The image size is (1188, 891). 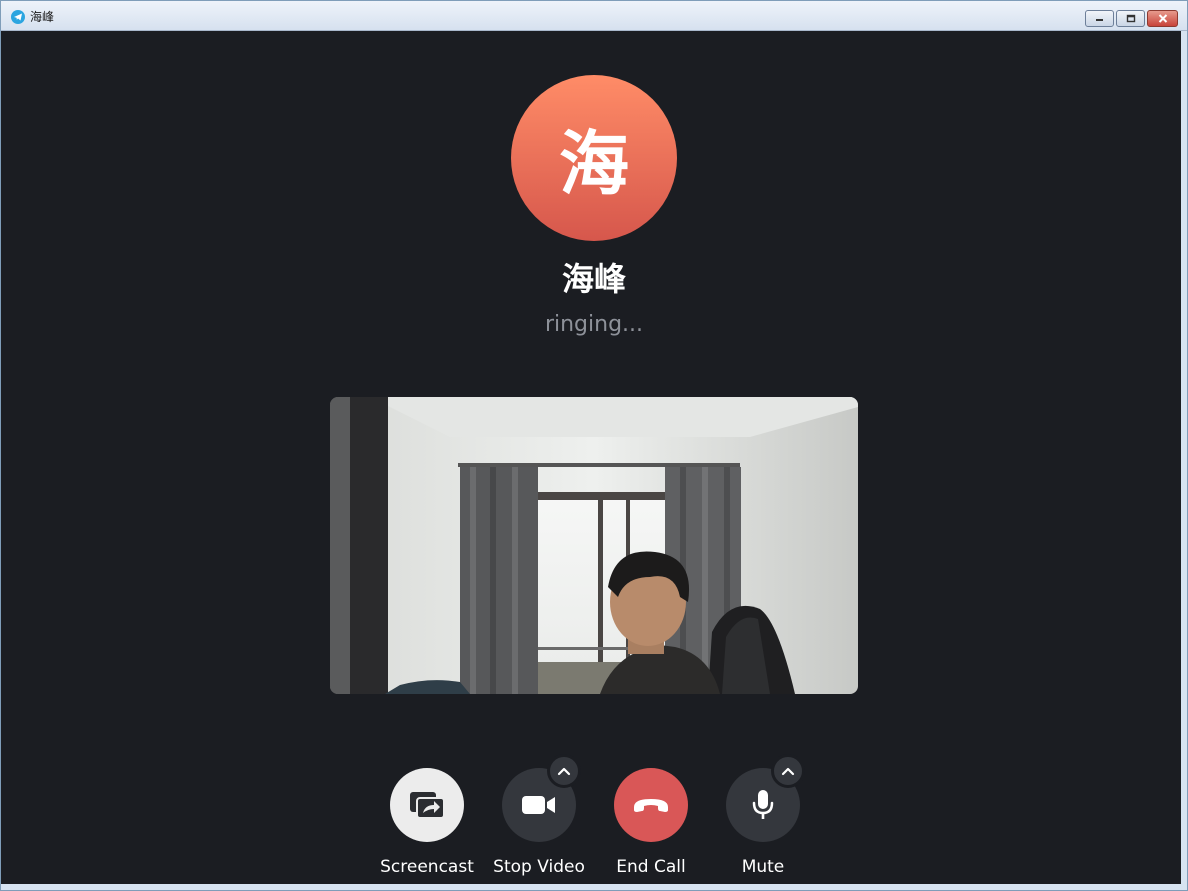 I want to click on stop-video-label: Stop Video, so click(x=539, y=867).